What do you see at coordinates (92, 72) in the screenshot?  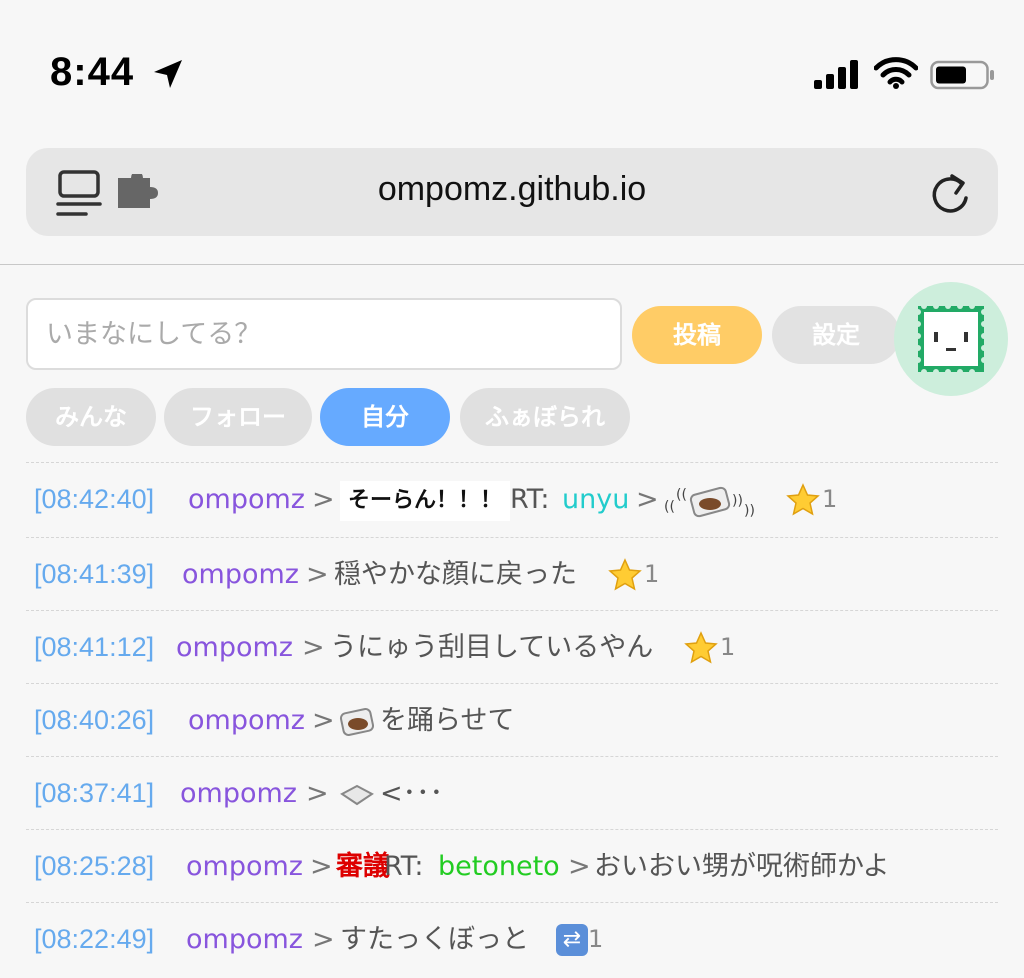 I see `status-time: 8:44` at bounding box center [92, 72].